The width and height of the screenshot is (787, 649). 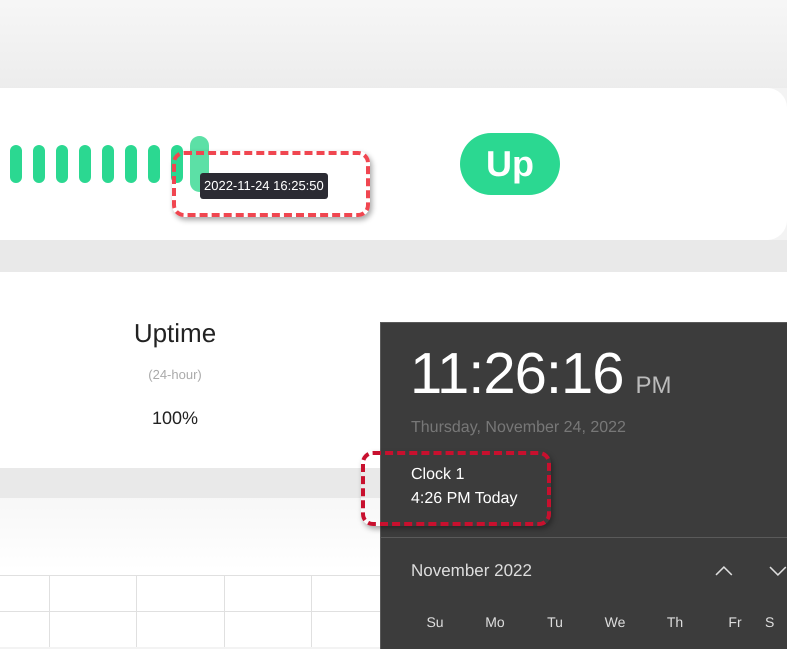 I want to click on date-label: Thursday, November 24, 2022, so click(x=518, y=428).